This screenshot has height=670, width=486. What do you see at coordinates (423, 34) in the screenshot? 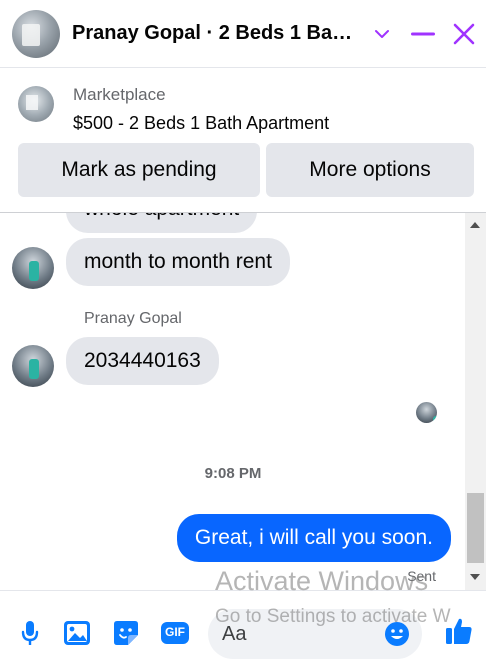
I see `minimize-icon` at bounding box center [423, 34].